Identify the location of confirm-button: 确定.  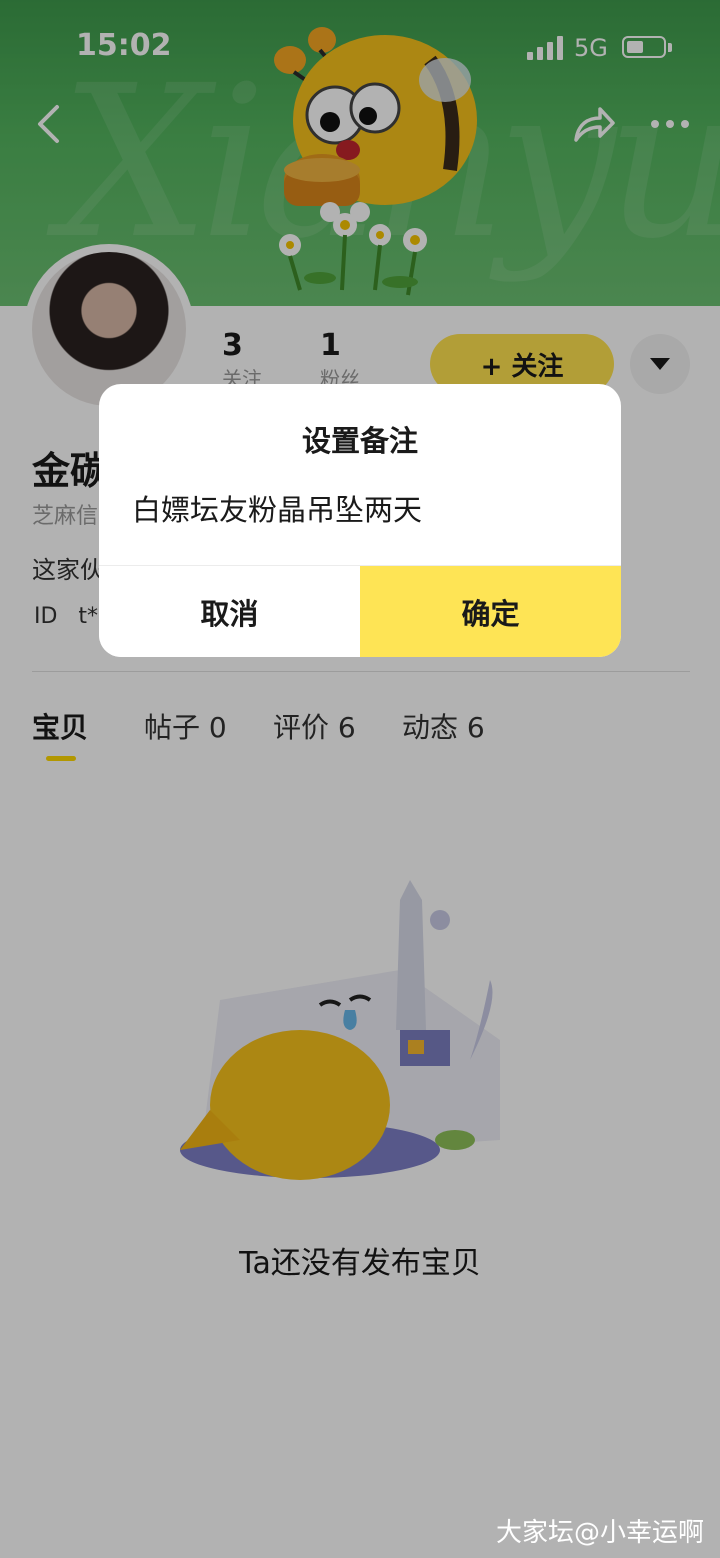
(490, 611).